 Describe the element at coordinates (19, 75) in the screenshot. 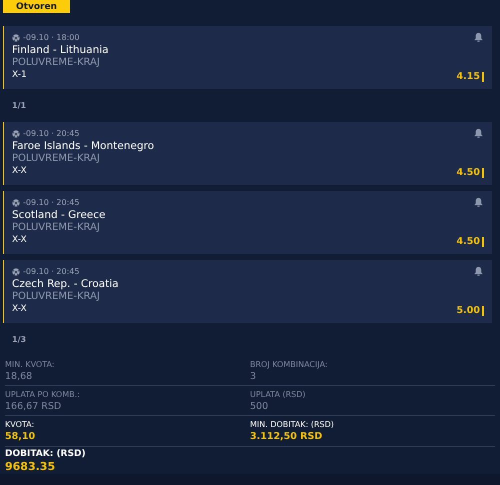

I see `pick-label: X-1` at that location.